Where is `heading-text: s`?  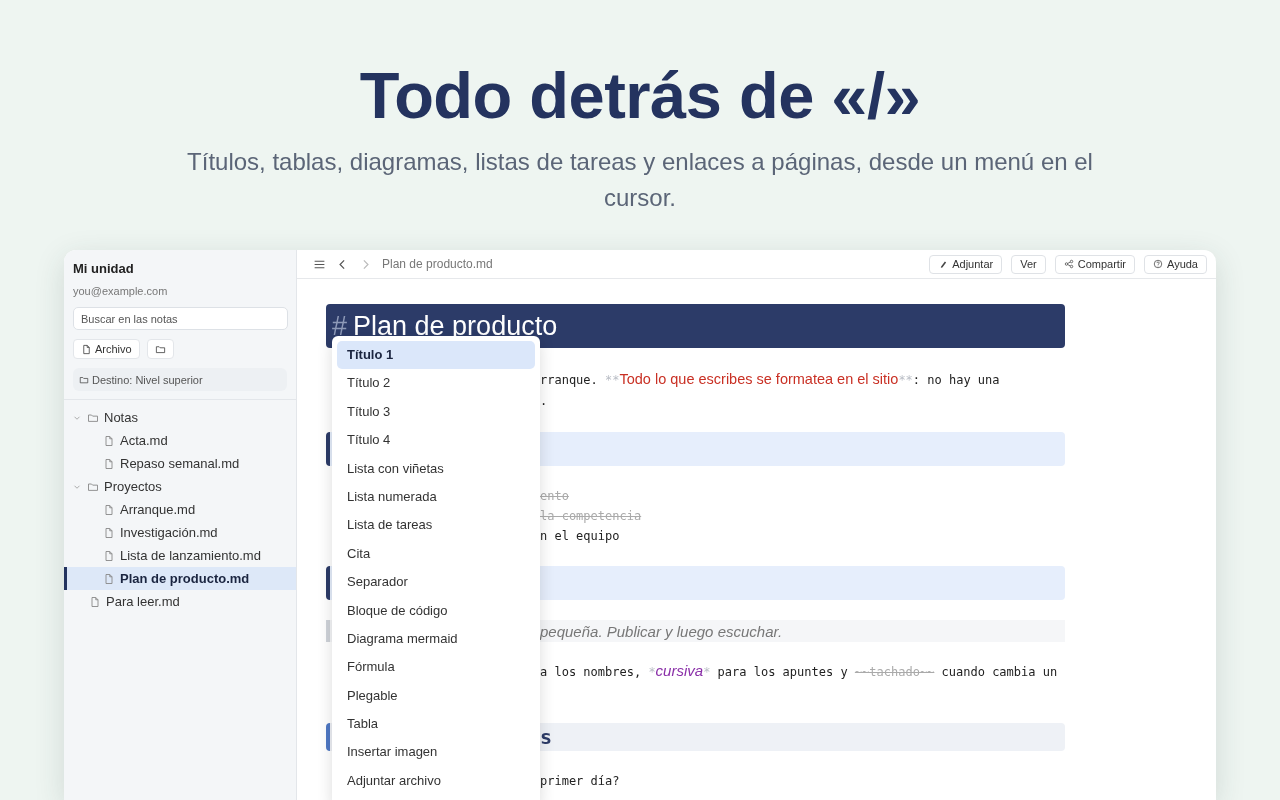 heading-text: s is located at coordinates (546, 737).